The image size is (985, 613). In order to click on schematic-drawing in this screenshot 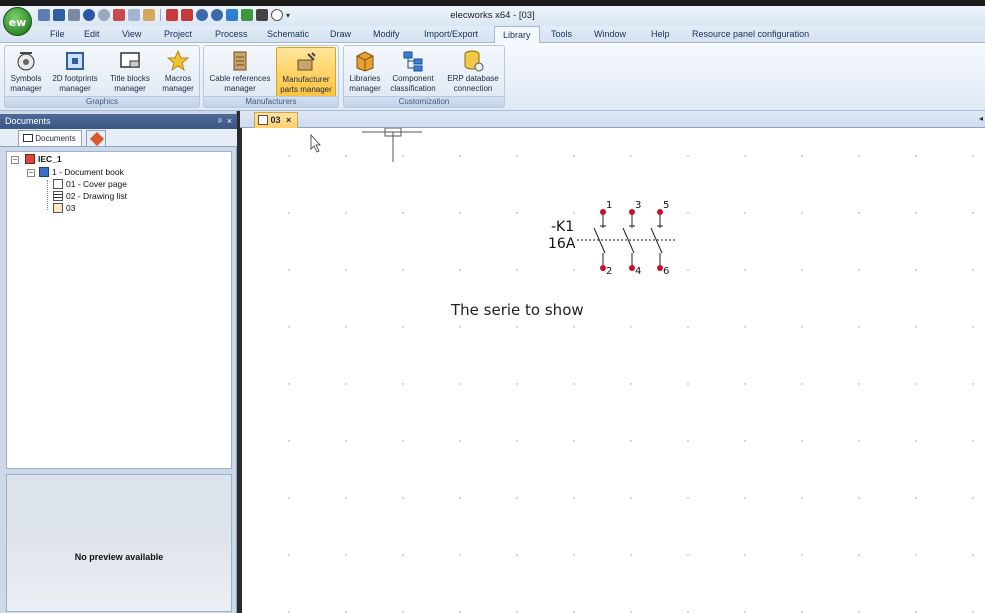, I will do `click(493, 199)`.